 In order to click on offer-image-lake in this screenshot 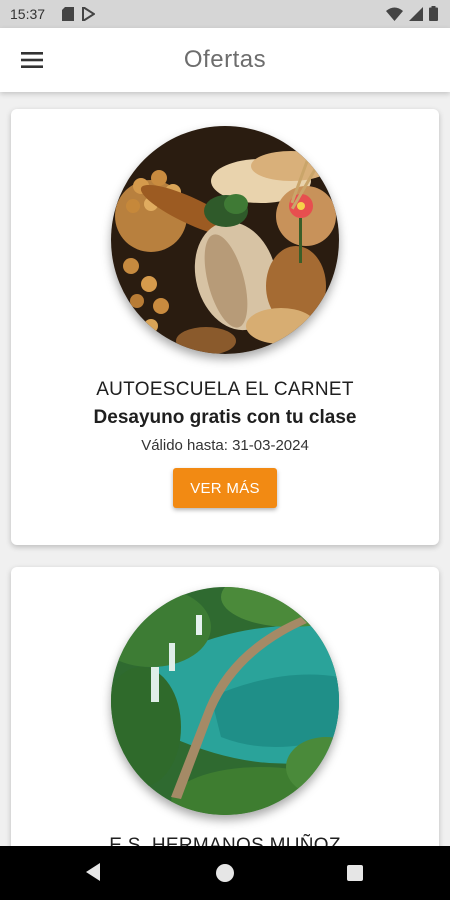, I will do `click(225, 701)`.